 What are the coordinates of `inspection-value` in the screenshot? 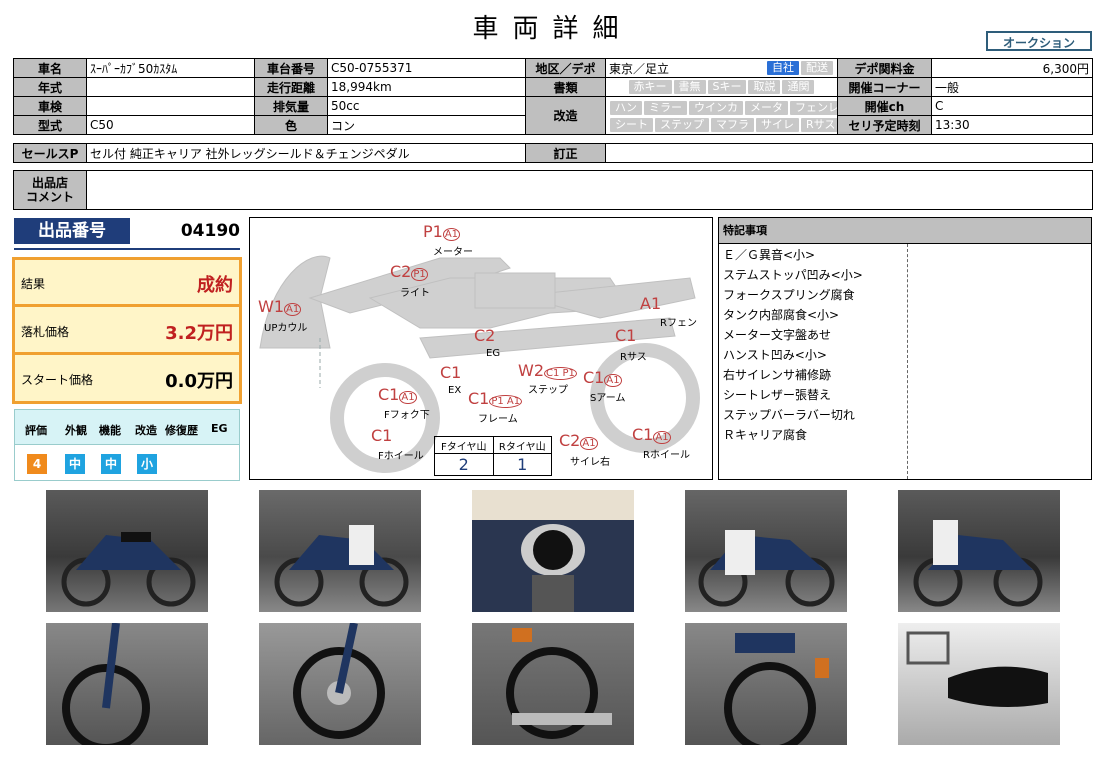 It's located at (170, 106).